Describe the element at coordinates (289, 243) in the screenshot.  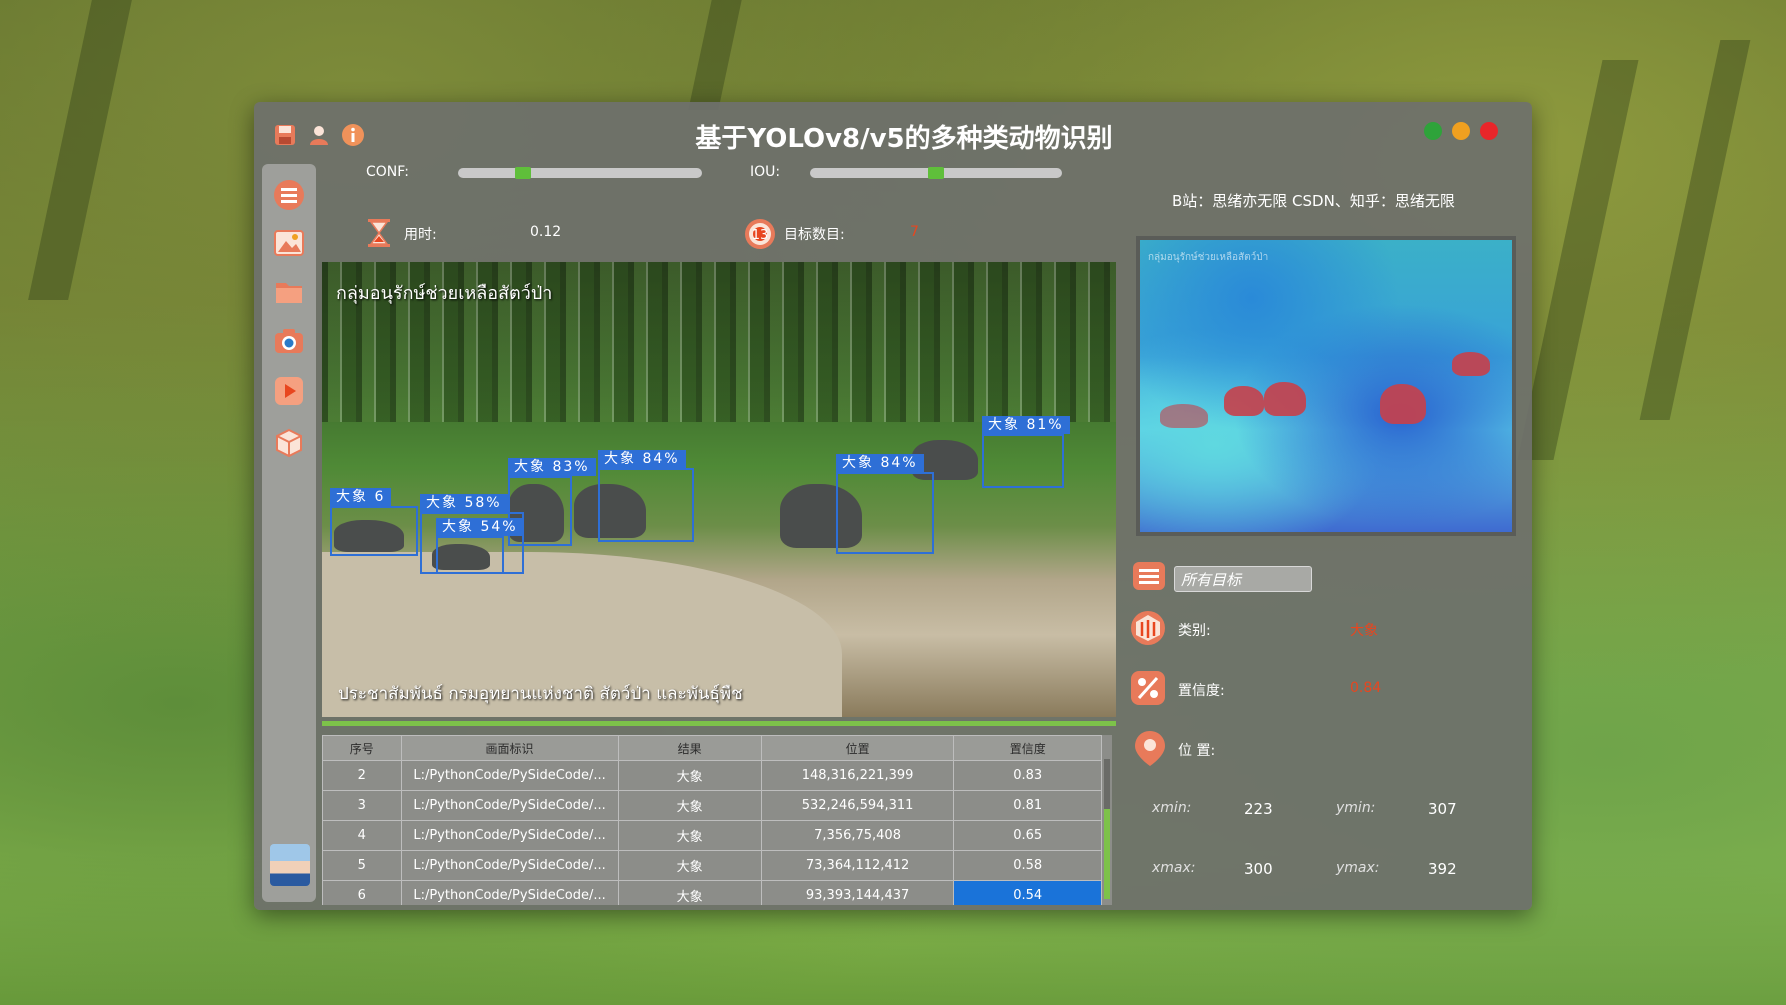
I see `image-icon` at that location.